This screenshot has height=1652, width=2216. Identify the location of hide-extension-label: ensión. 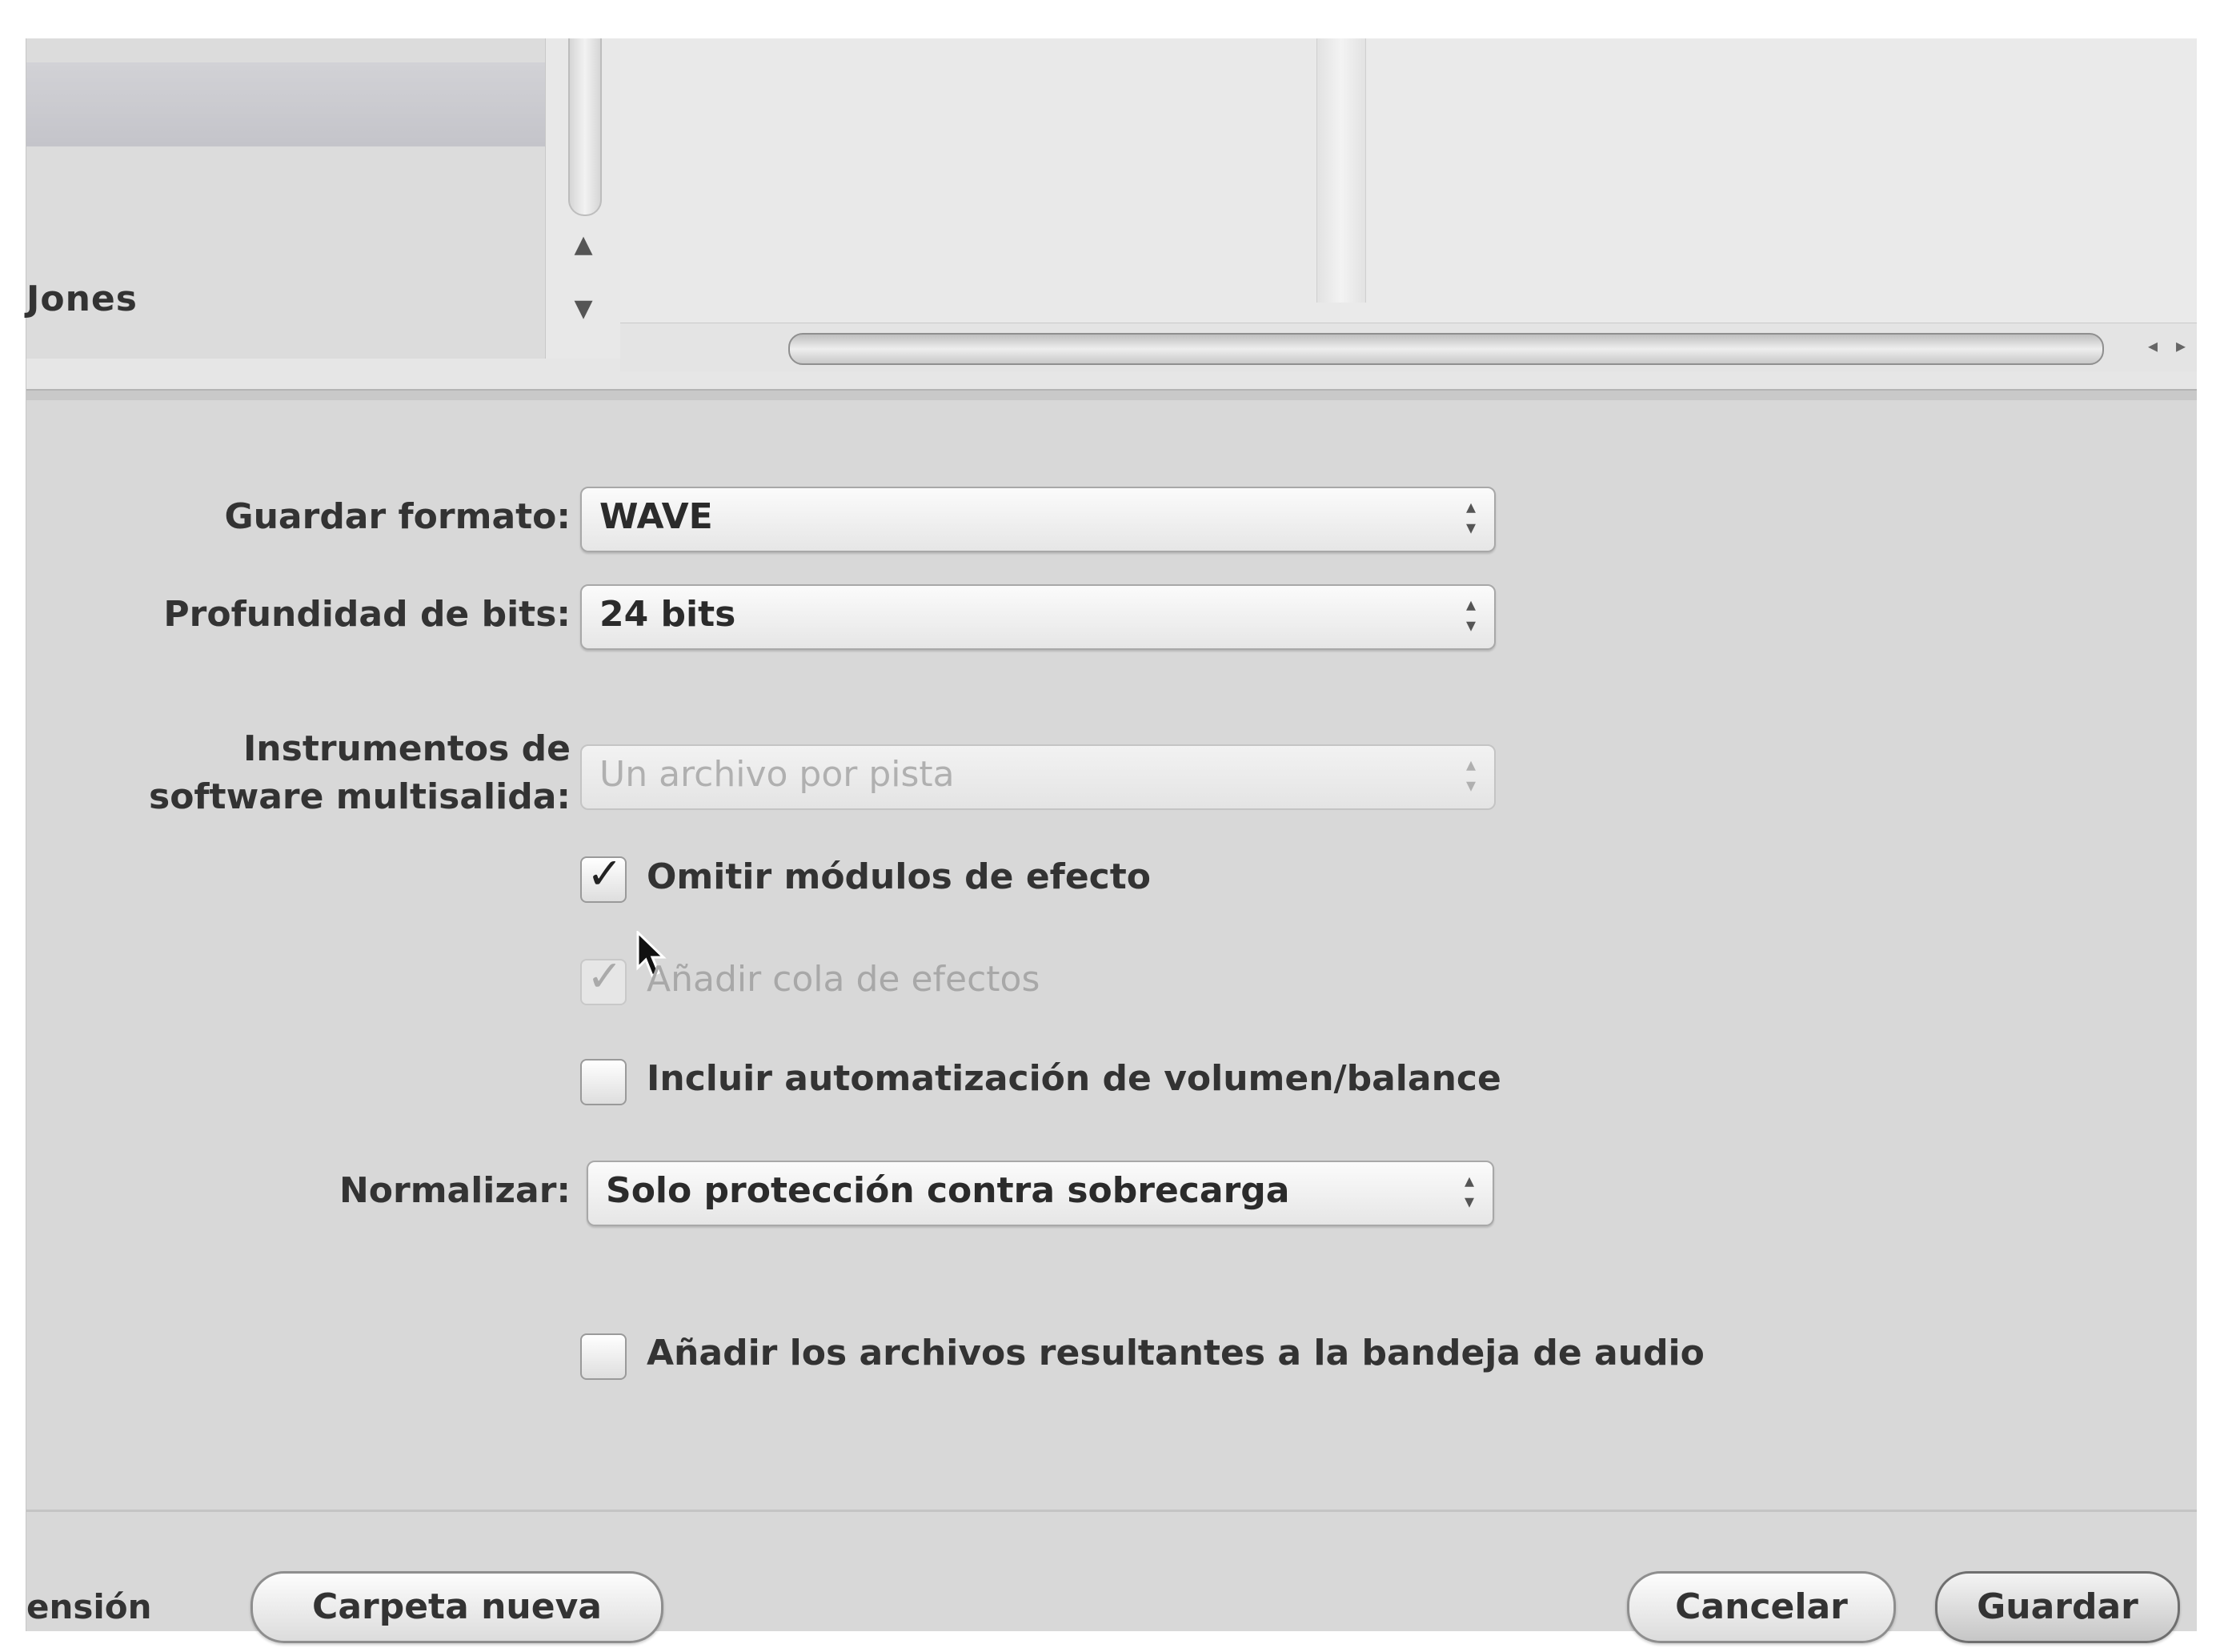
(89, 1606).